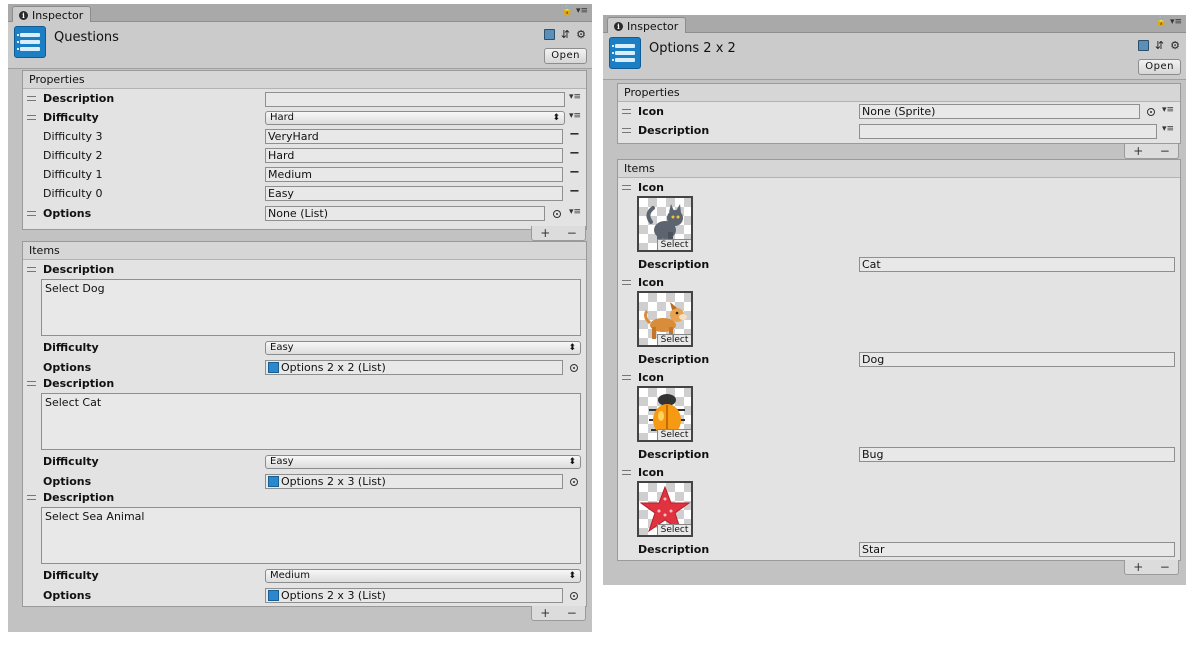  Describe the element at coordinates (1017, 549) in the screenshot. I see `description-field: Star` at that location.